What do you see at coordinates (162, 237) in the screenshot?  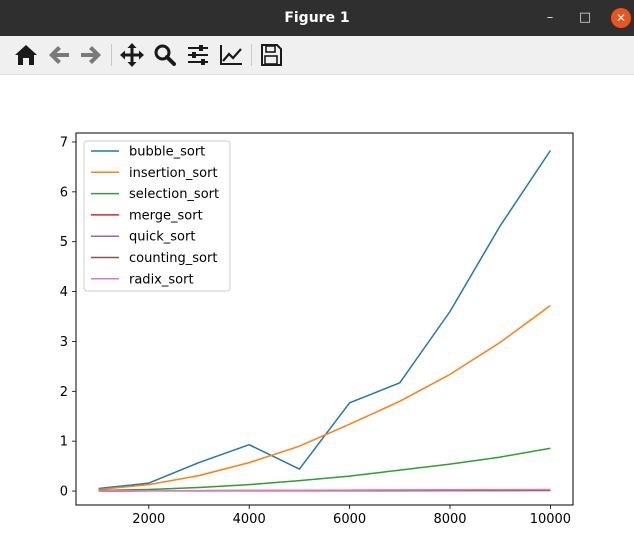 I see `legend-label-quick-sort: quick_sort` at bounding box center [162, 237].